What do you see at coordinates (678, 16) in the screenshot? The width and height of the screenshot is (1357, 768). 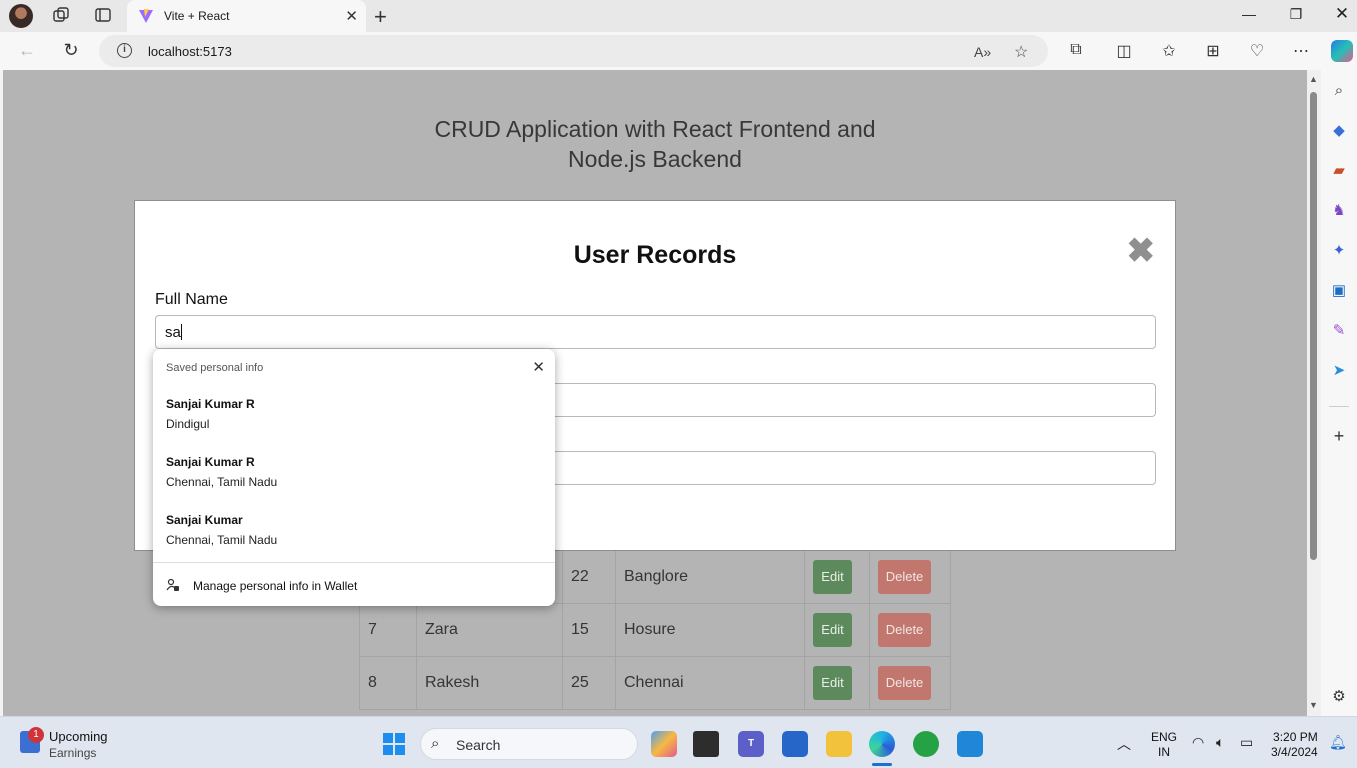 I see `tab-bar: Vite + React ✕ + — ❐ ✕` at bounding box center [678, 16].